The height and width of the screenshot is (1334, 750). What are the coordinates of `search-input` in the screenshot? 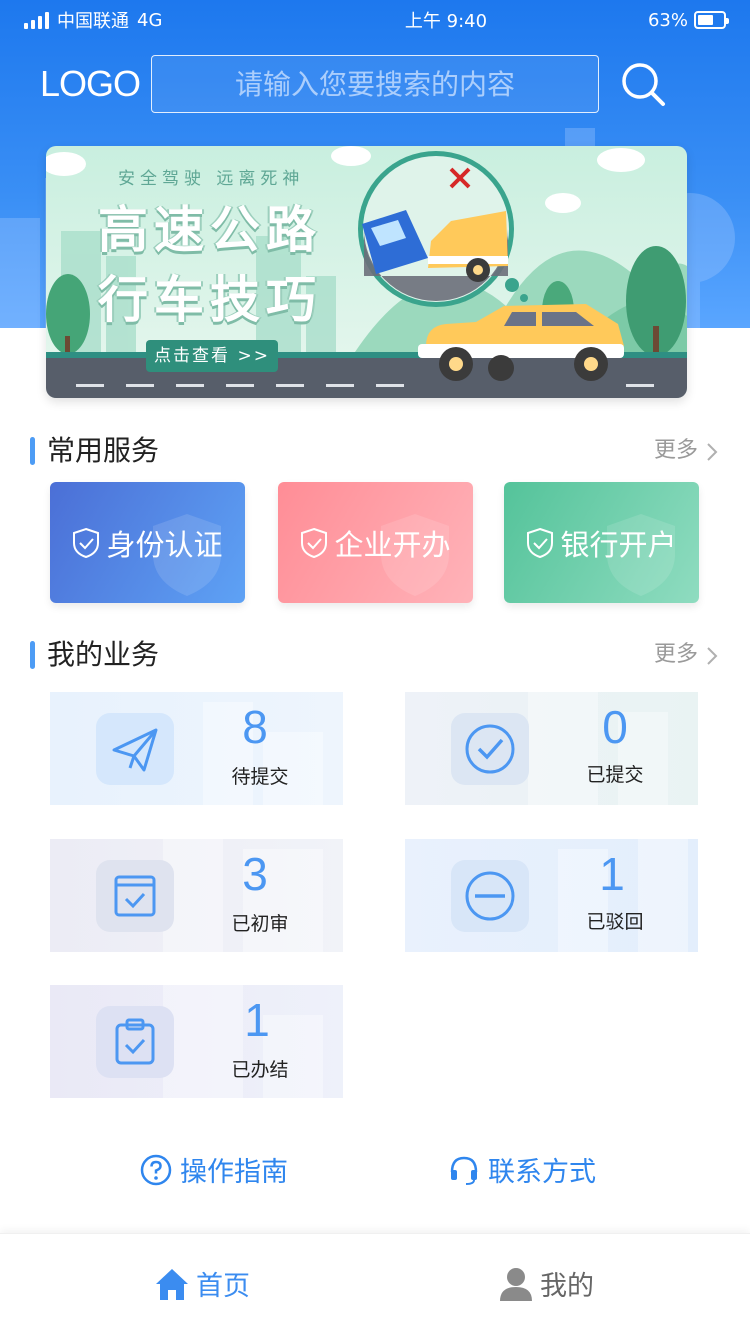 It's located at (375, 84).